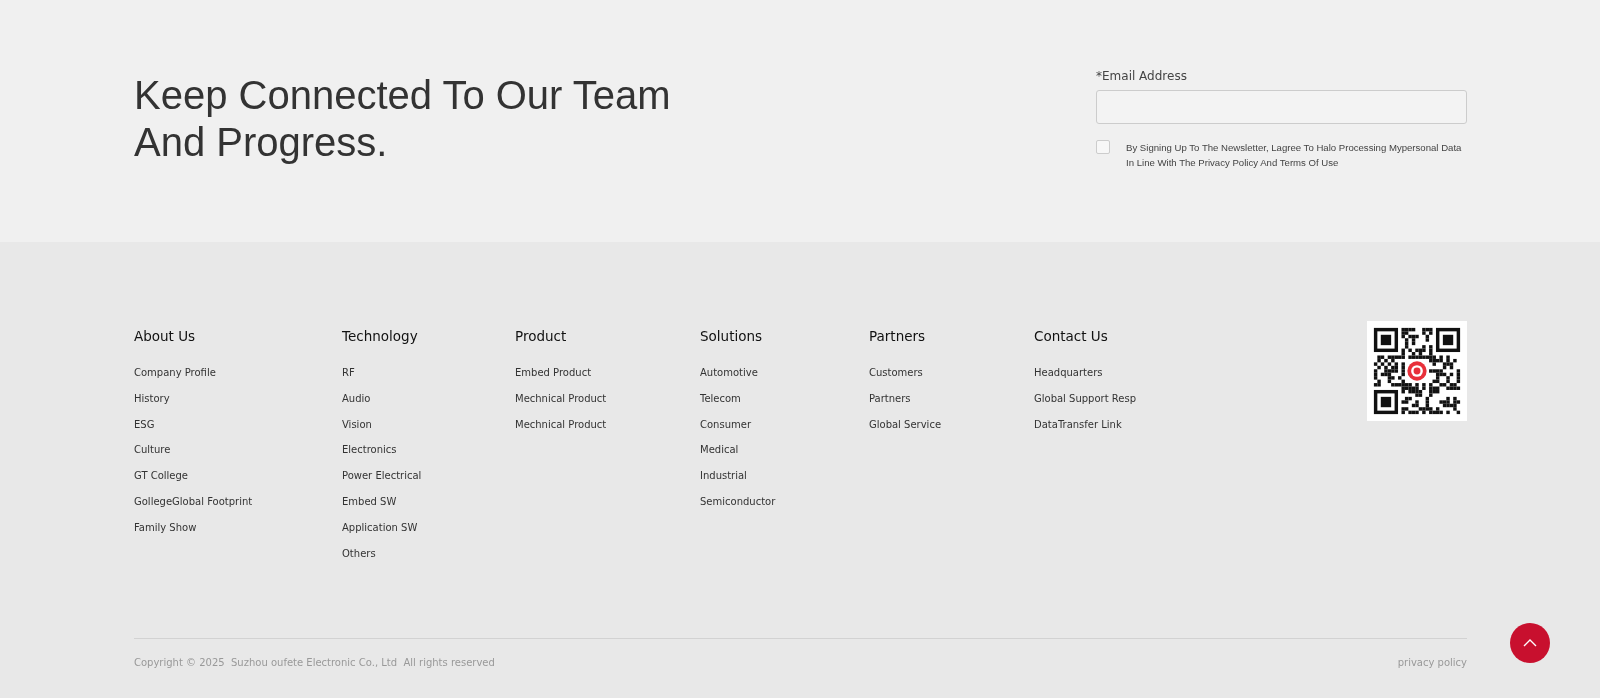  Describe the element at coordinates (369, 450) in the screenshot. I see `footer-link: Electronics` at that location.